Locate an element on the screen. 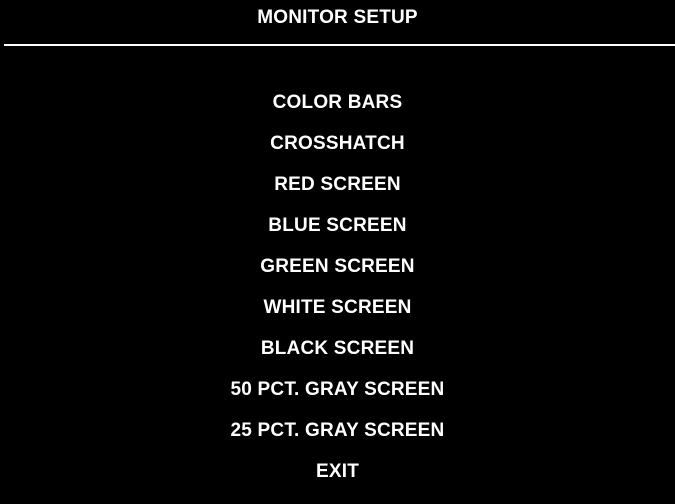  menu-item-50-pct-gray-screen: 50 PCT. GRAY SCREEN is located at coordinates (337, 397).